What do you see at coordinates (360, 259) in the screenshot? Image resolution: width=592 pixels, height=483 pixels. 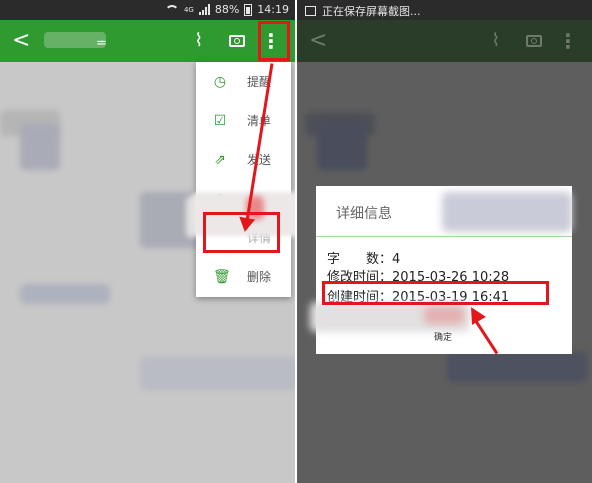 I see `row-label: 字 数：` at bounding box center [360, 259].